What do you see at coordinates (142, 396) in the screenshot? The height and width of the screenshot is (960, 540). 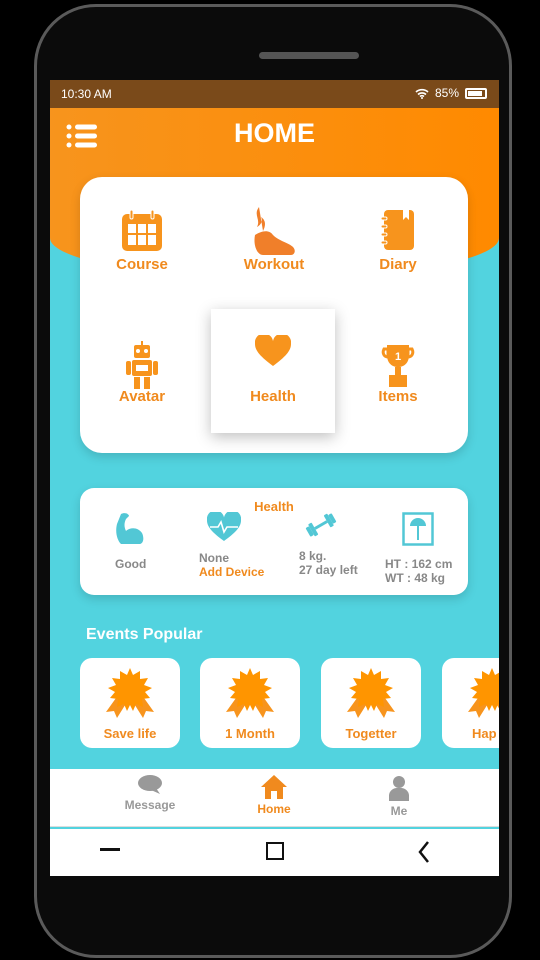 I see `menu-item-label: Avatar` at bounding box center [142, 396].